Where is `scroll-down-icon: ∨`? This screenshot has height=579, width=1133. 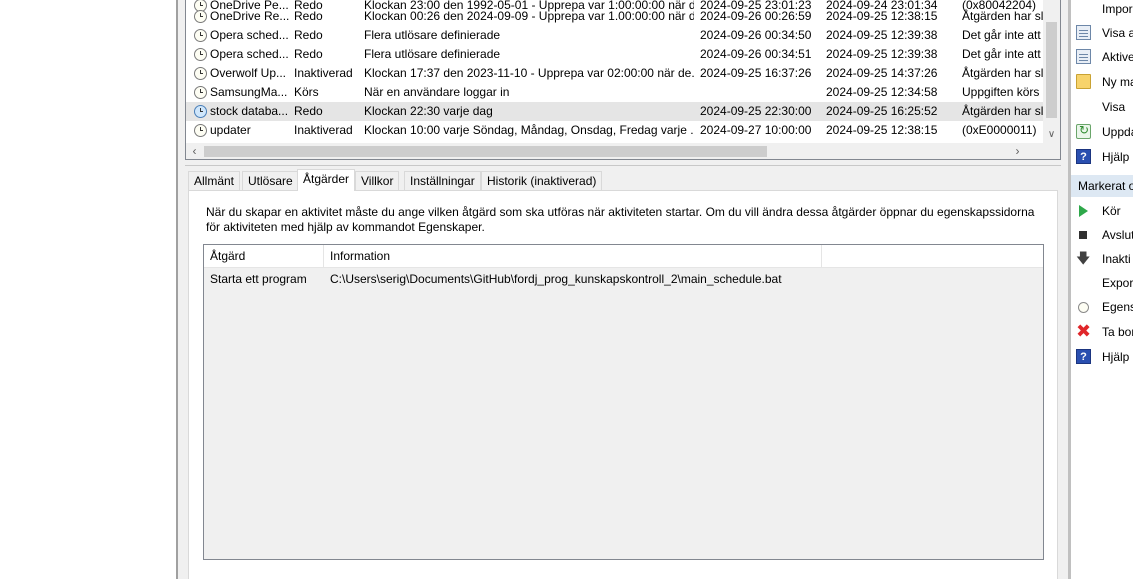
scroll-down-icon: ∨ is located at coordinates (1051, 134).